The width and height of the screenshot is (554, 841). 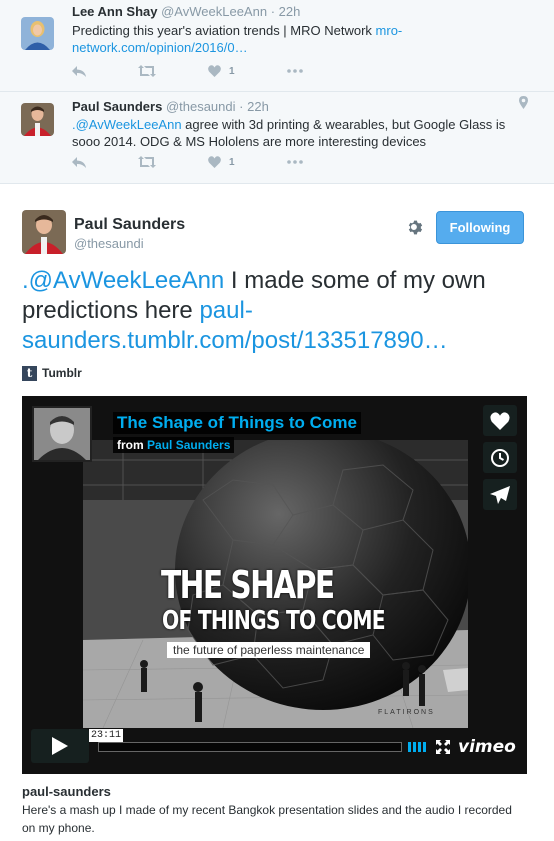 What do you see at coordinates (274, 621) in the screenshot?
I see `slide-title-line2: OF THINGS TO COME` at bounding box center [274, 621].